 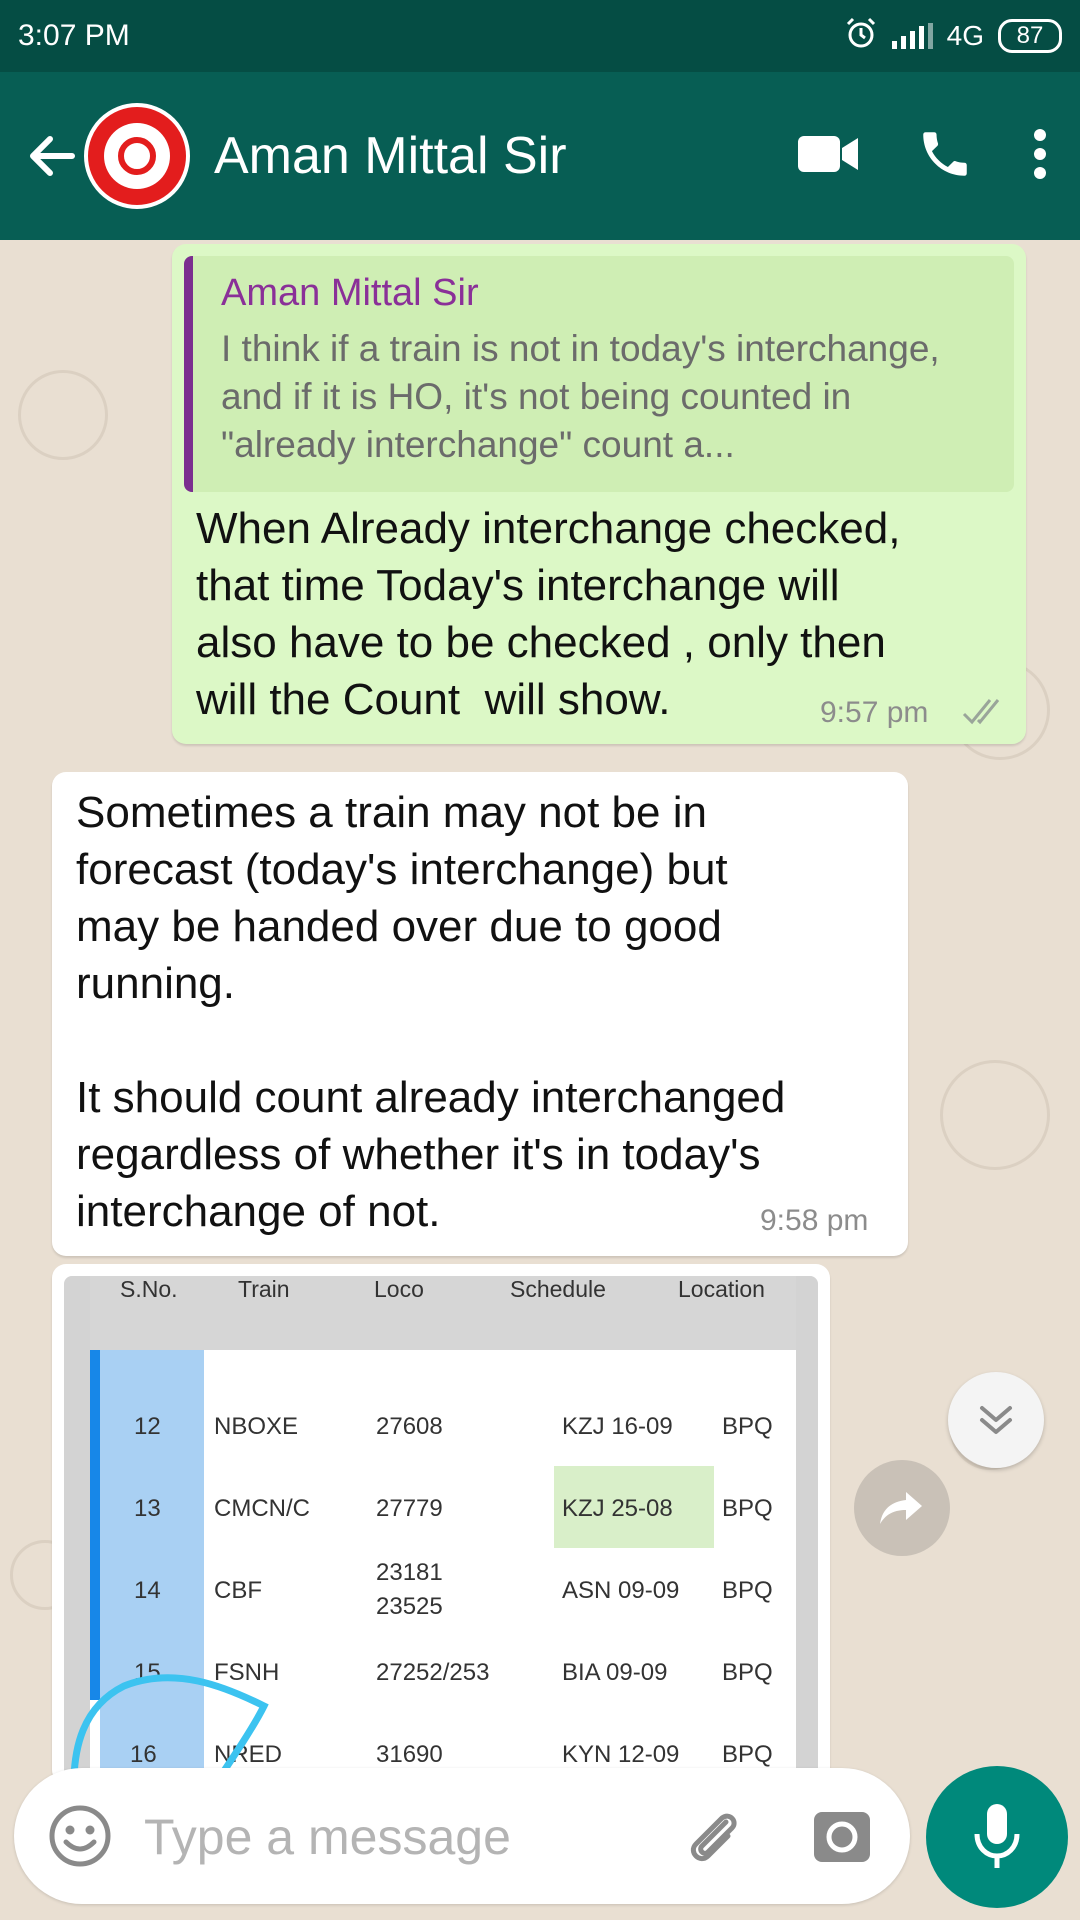 I want to click on status-indicators: 4G 87, so click(x=953, y=36).